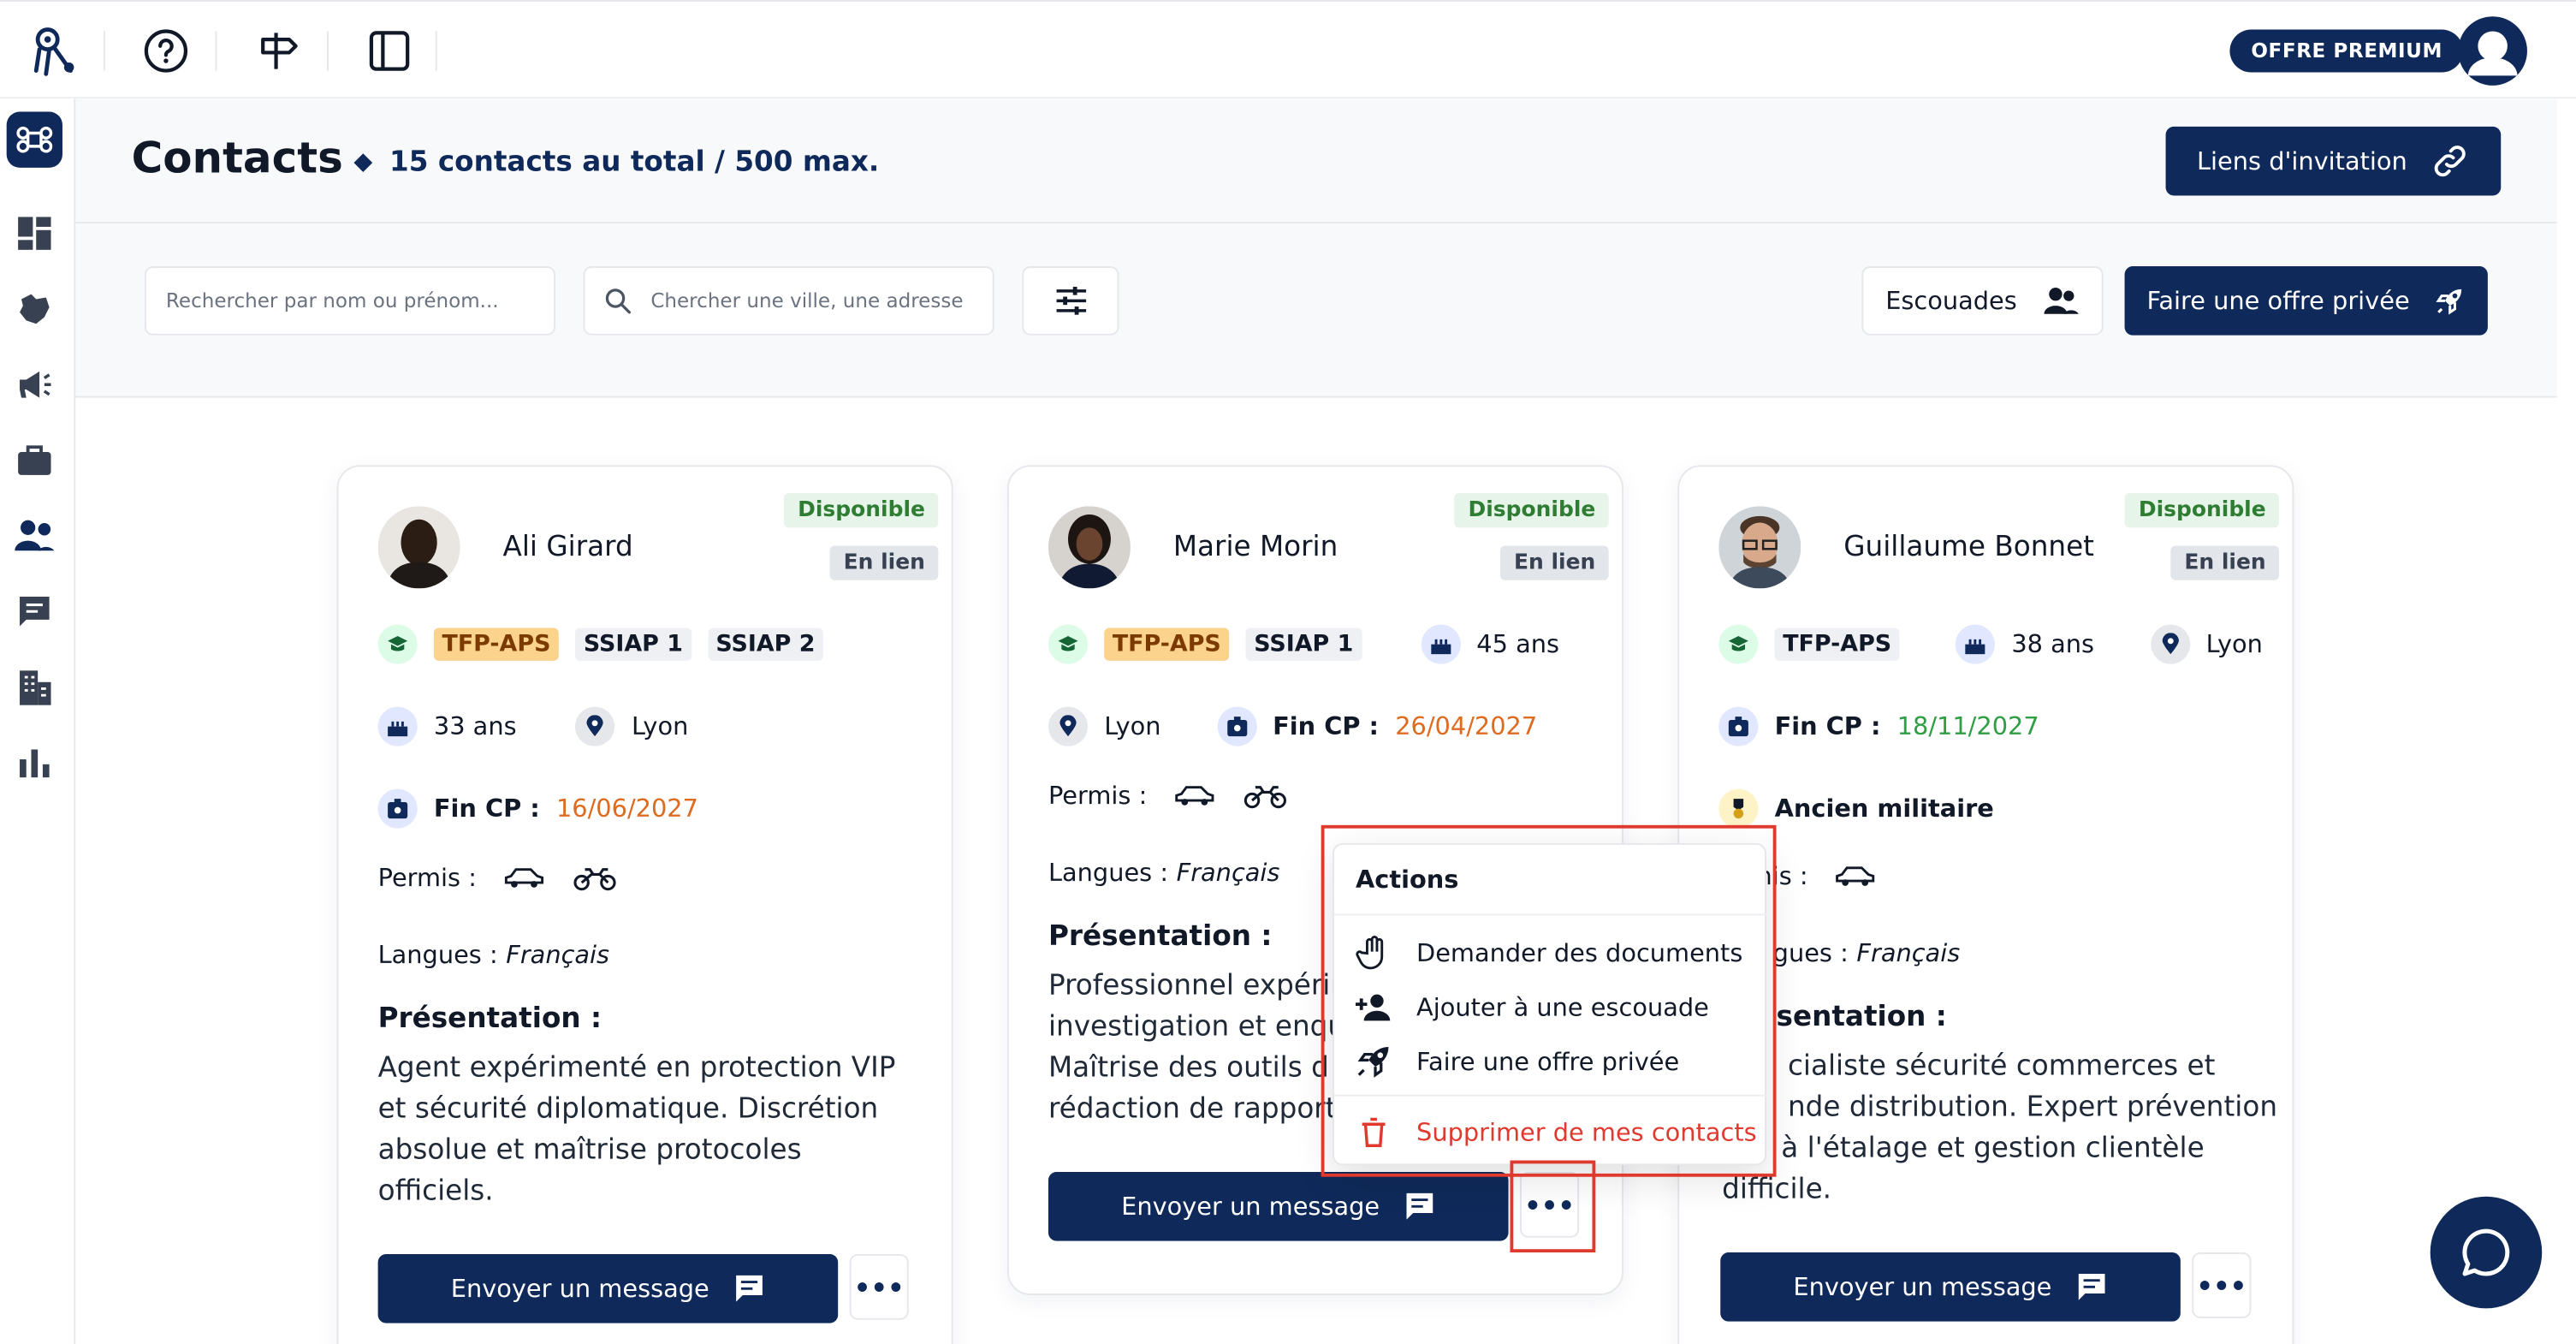  What do you see at coordinates (636, 1068) in the screenshot?
I see `presentation-line: Agent expérimenté en protection VIP` at bounding box center [636, 1068].